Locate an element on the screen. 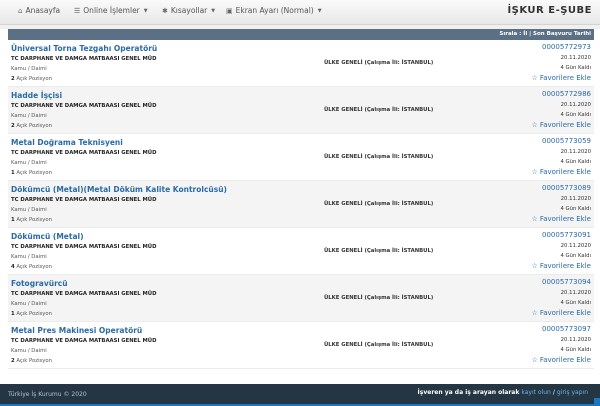 The image size is (600, 406). nav-online-services: ☰ Online İşlemler ▼ is located at coordinates (111, 10).